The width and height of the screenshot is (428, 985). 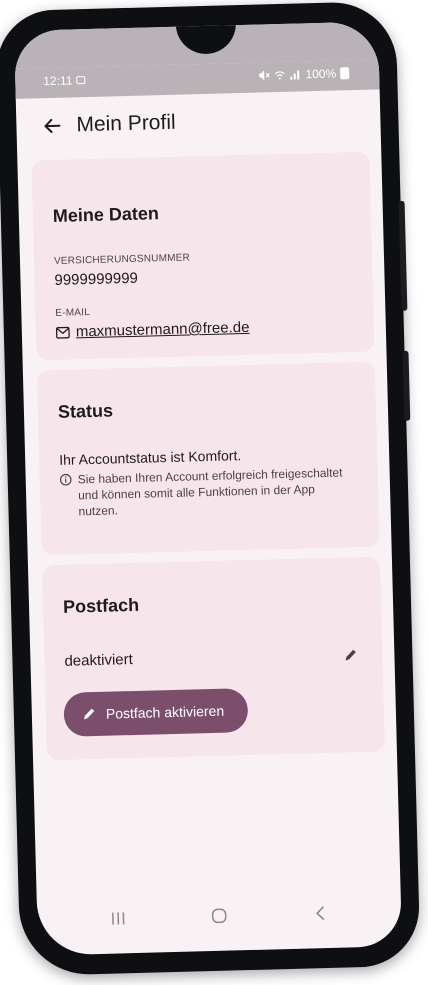 I want to click on recent-apps-icon, so click(x=118, y=918).